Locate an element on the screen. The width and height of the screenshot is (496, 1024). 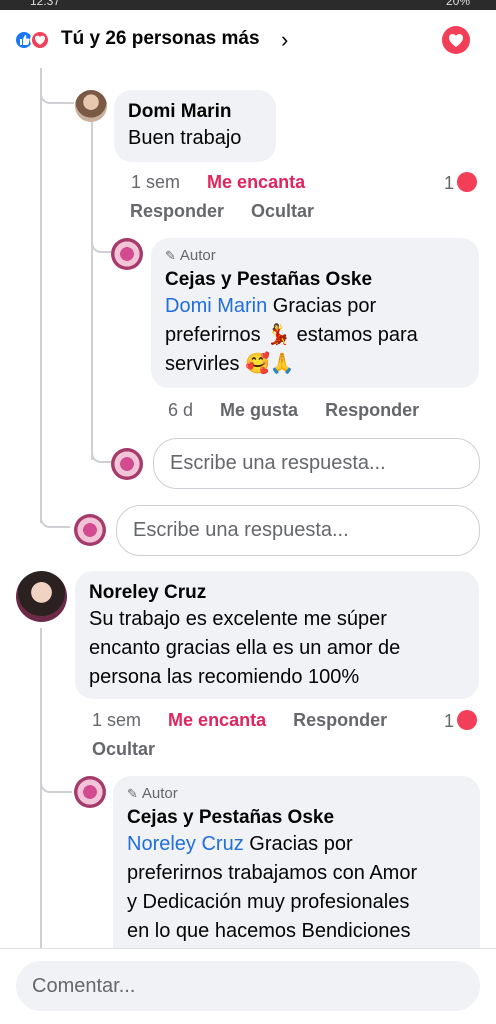
comment-text-line: persona las recomiendo 100% is located at coordinates (224, 677).